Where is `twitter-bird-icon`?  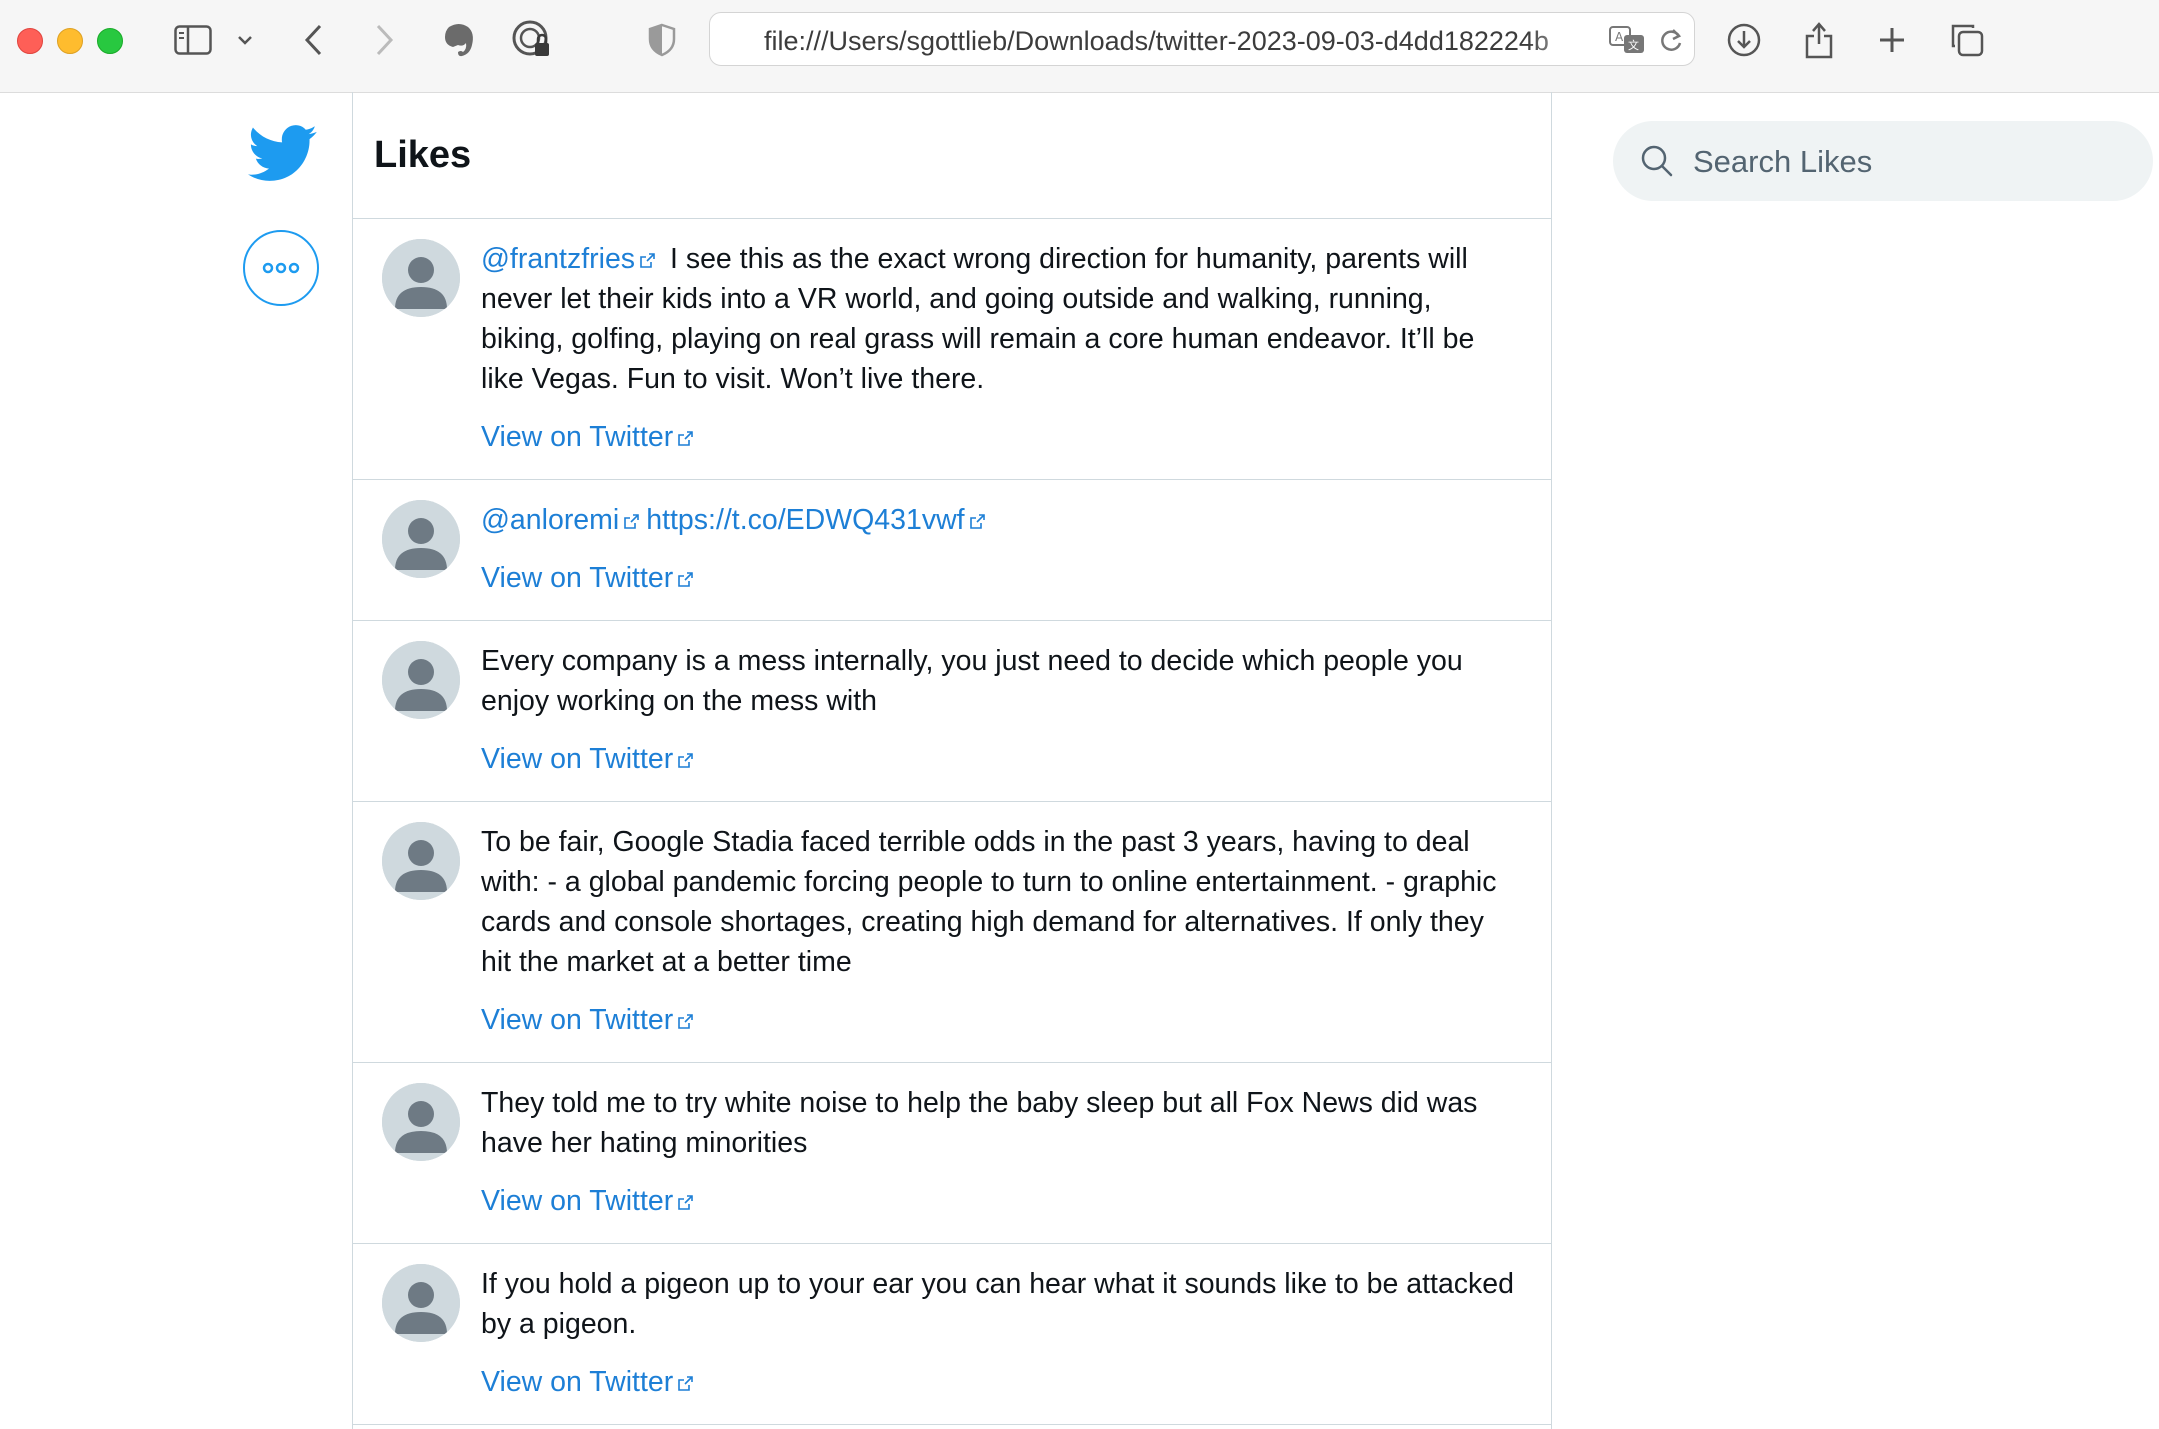
twitter-bird-icon is located at coordinates (283, 154).